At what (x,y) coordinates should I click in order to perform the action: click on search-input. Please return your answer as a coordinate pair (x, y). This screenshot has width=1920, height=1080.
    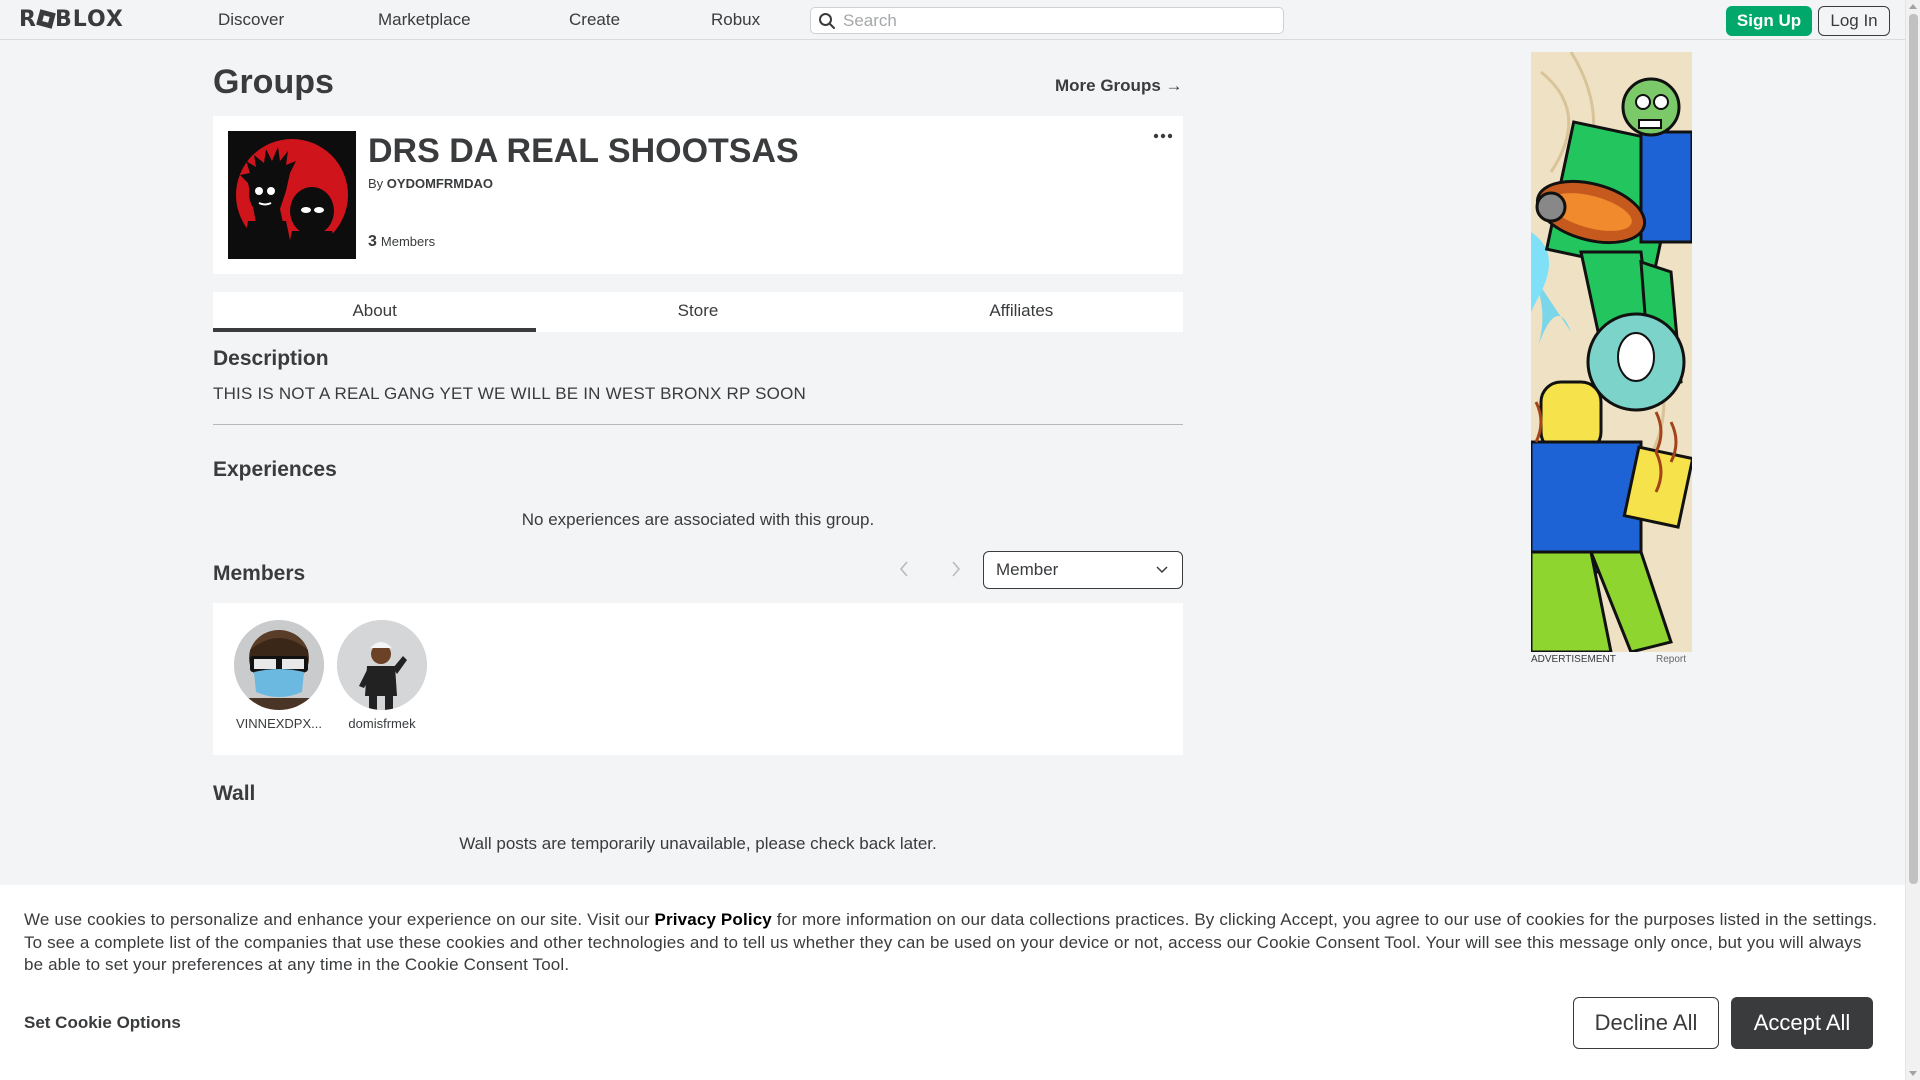
    Looking at the image, I should click on (1058, 21).